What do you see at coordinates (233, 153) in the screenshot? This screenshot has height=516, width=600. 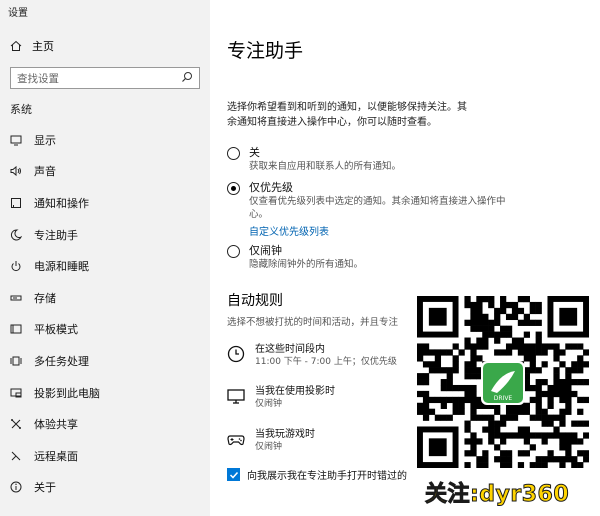 I see `radio-off` at bounding box center [233, 153].